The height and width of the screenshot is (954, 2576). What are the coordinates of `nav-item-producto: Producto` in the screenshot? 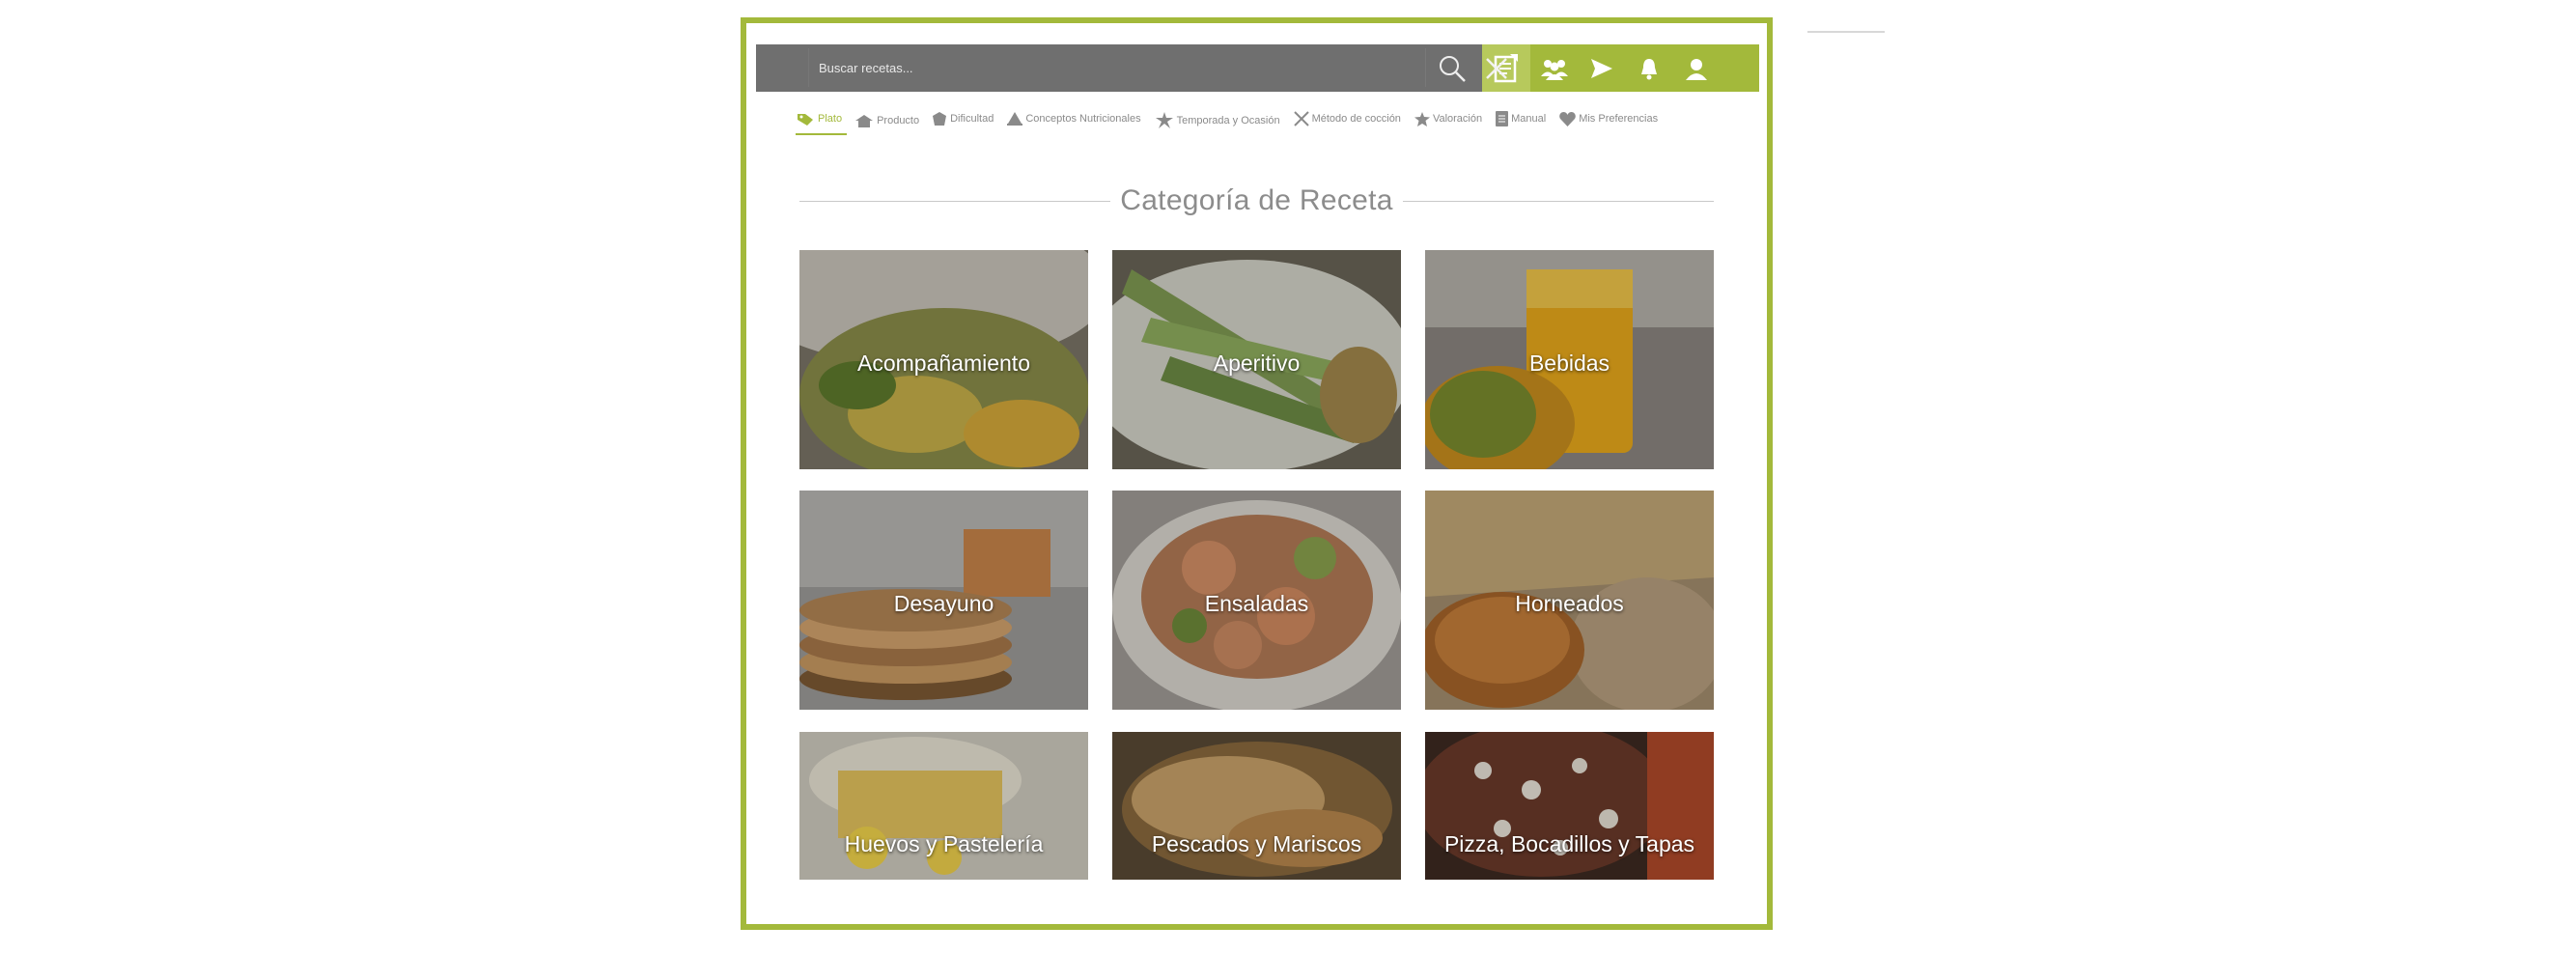 It's located at (889, 120).